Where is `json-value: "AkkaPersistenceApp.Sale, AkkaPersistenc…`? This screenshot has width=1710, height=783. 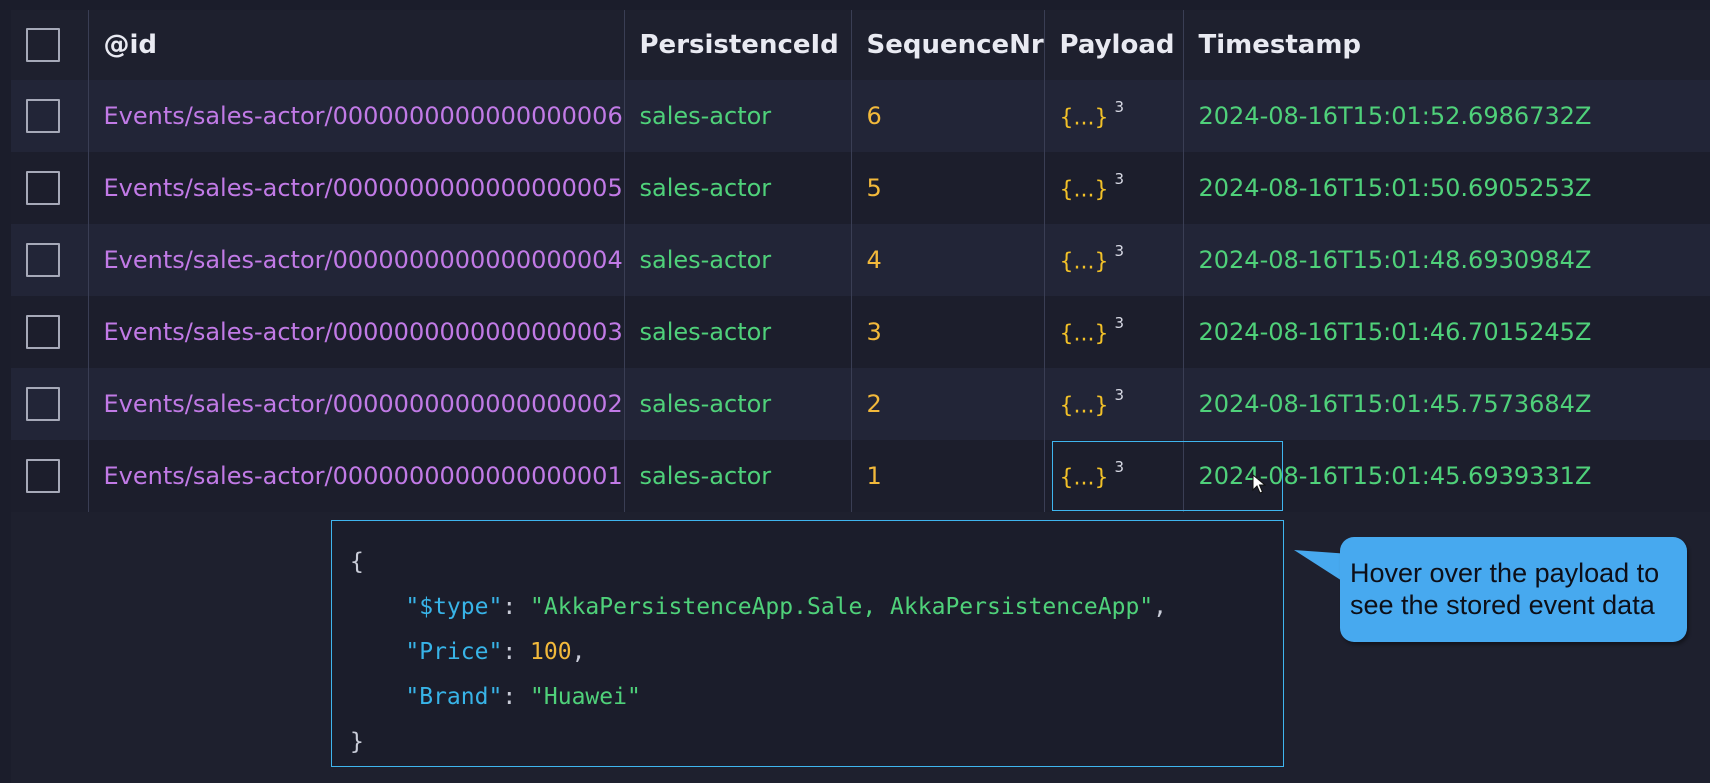
json-value: "AkkaPersistenceApp.Sale, AkkaPersistenc… is located at coordinates (842, 607).